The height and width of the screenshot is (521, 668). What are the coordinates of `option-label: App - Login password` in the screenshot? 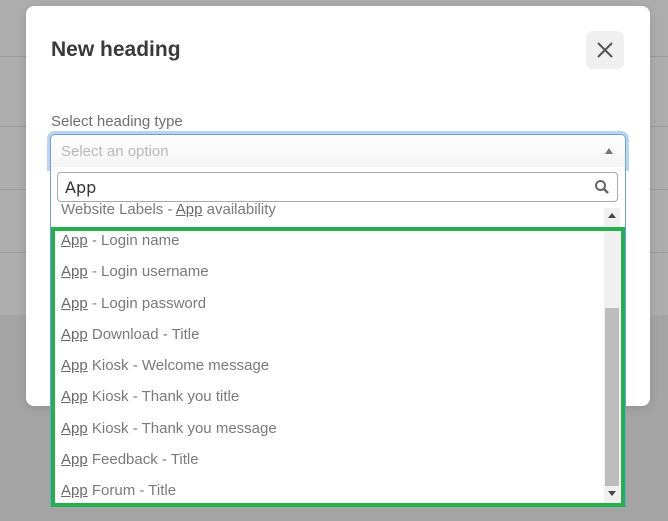 It's located at (133, 303).